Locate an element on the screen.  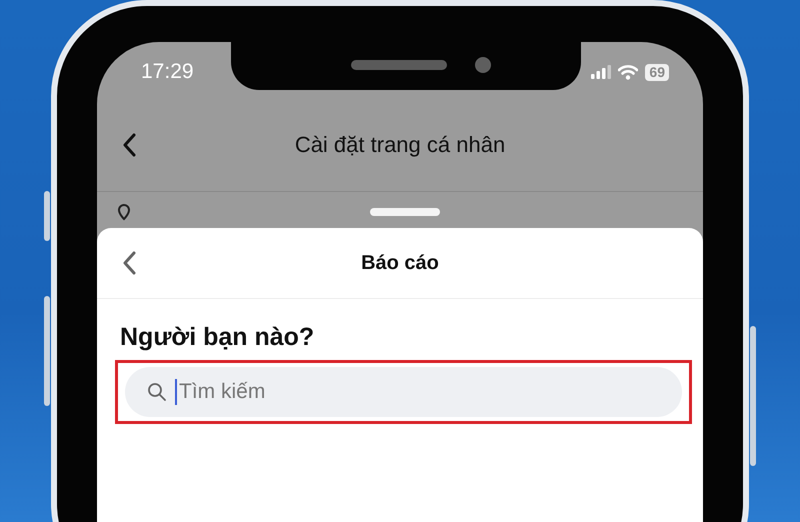
question-heading: Người bạn nào? is located at coordinates (218, 337).